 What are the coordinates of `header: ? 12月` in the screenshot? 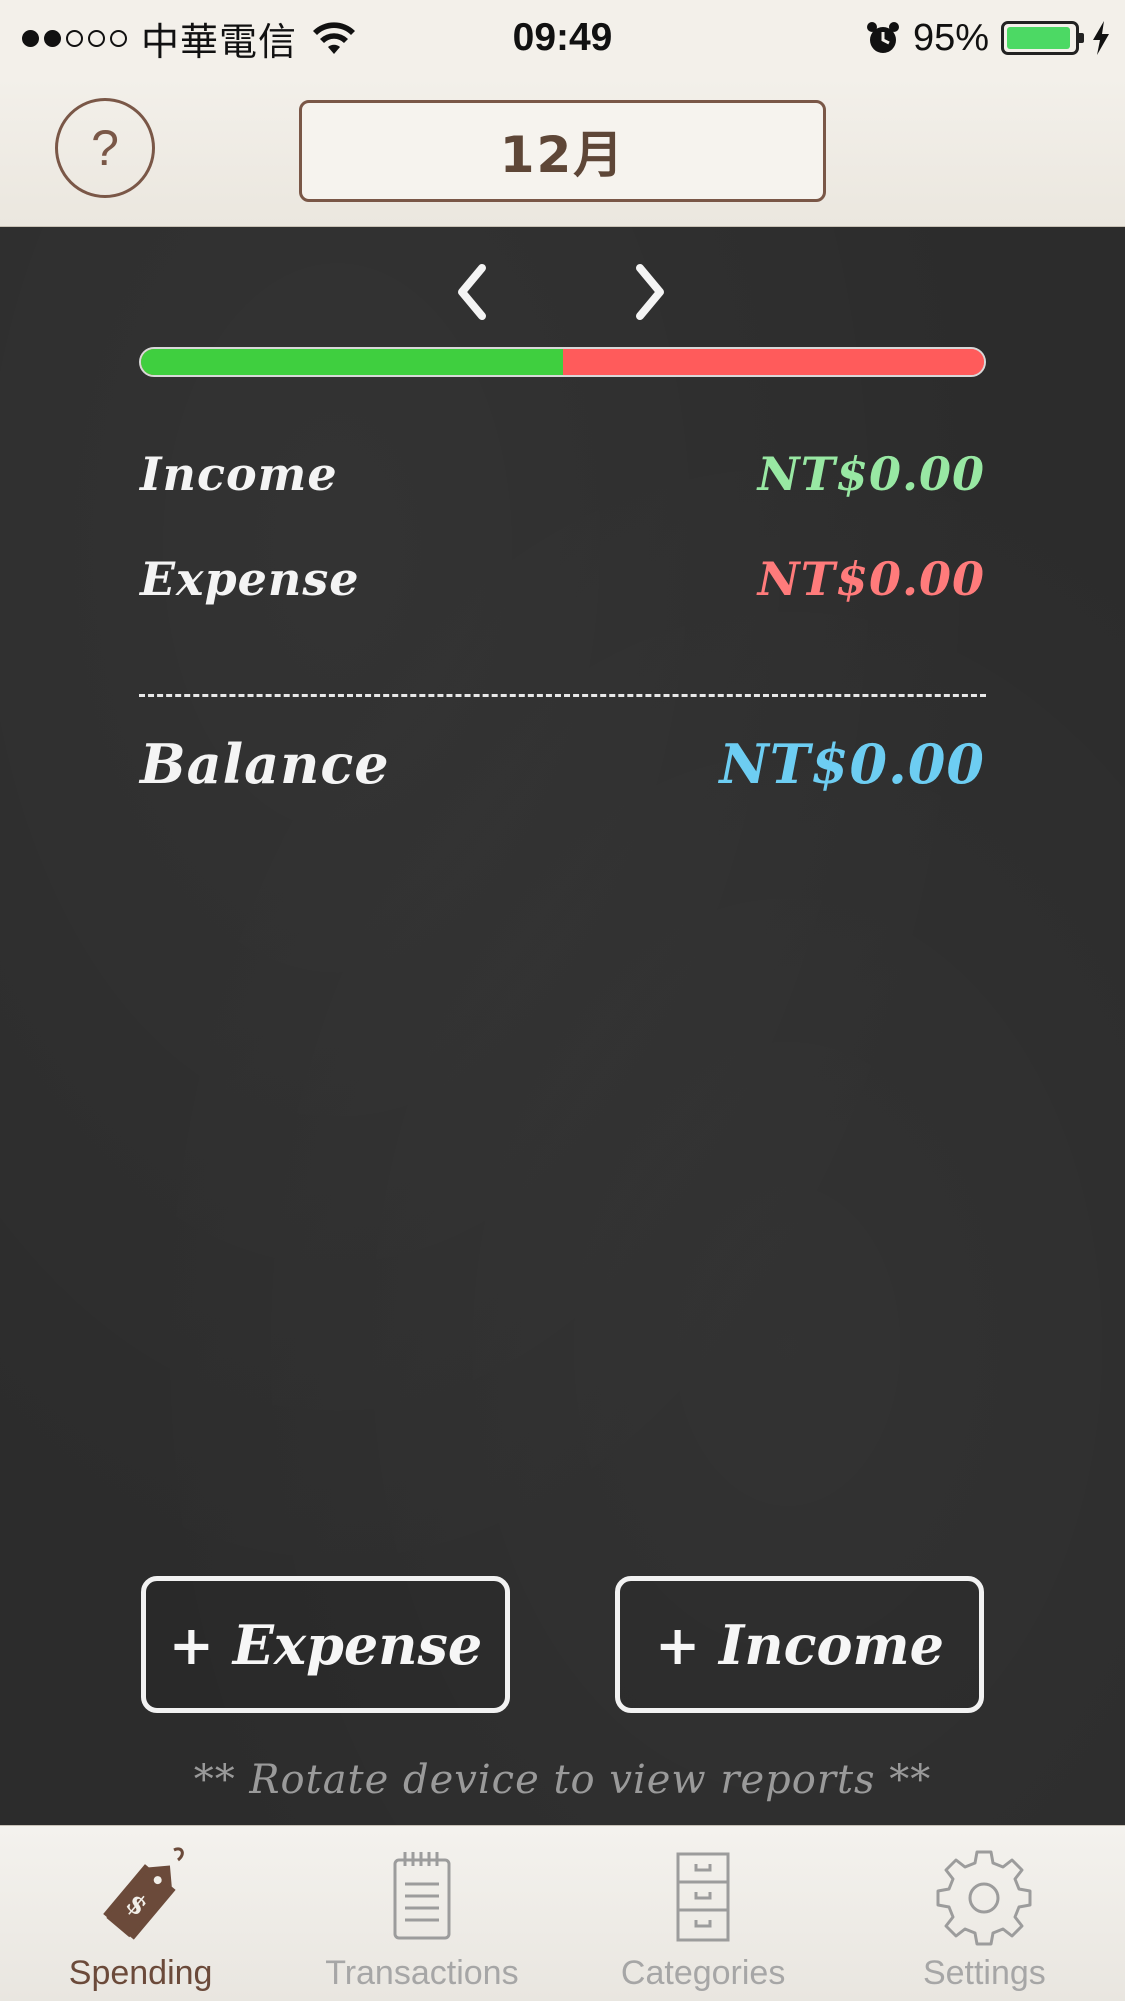 It's located at (562, 151).